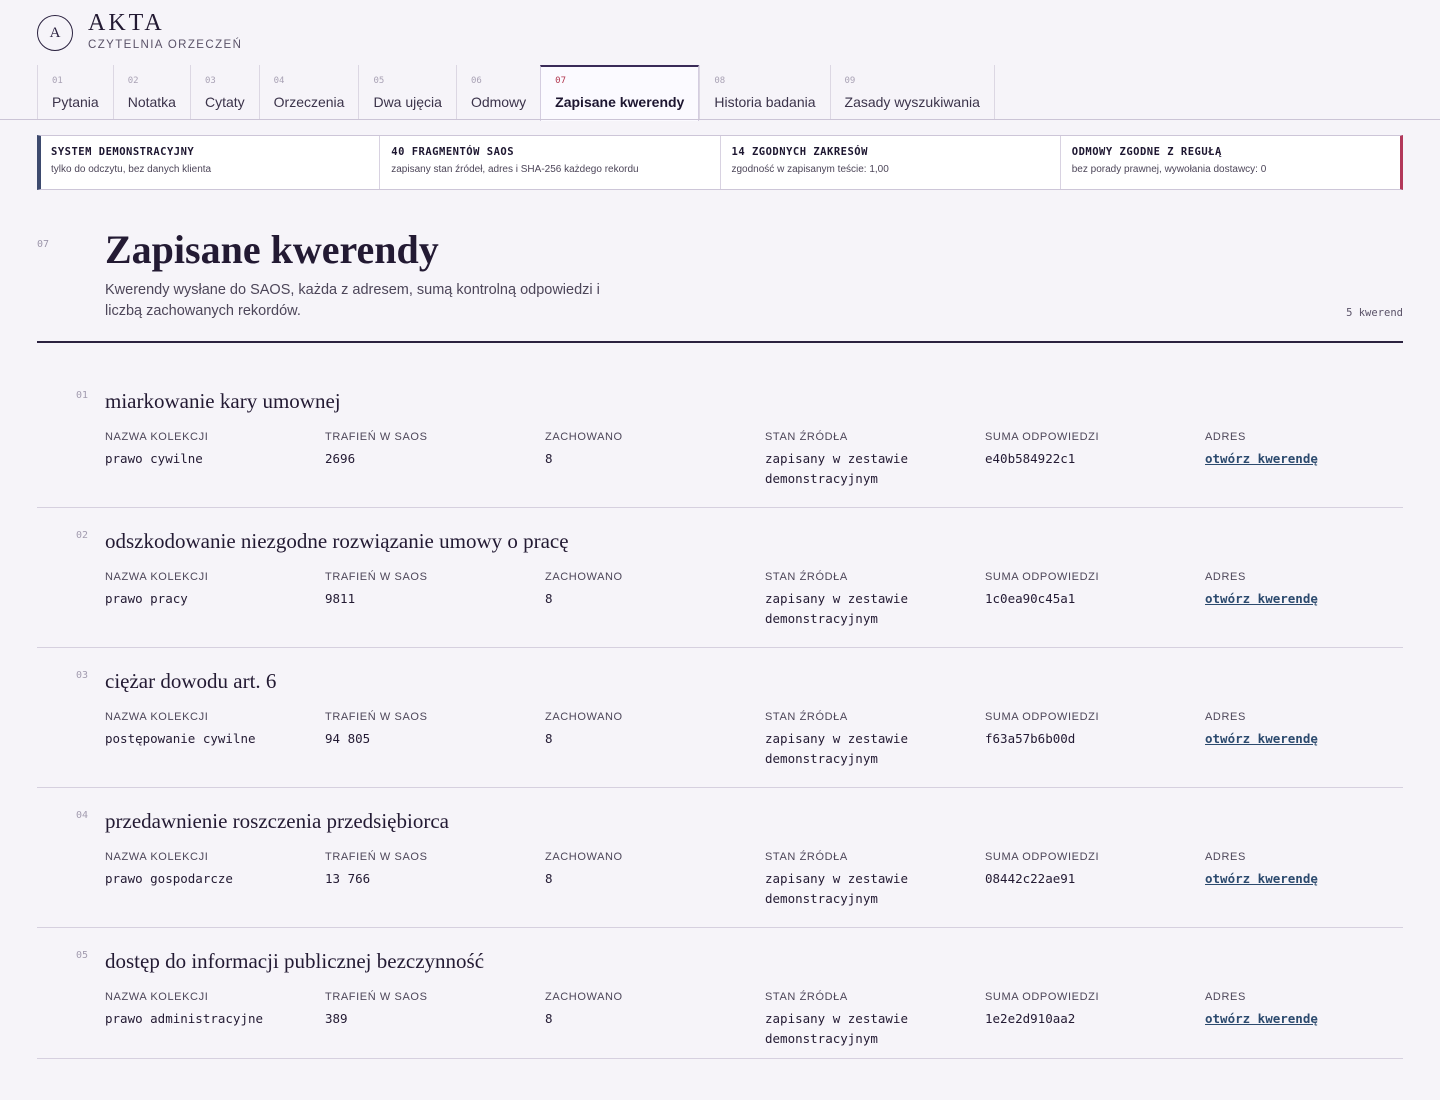 The image size is (1440, 1100). What do you see at coordinates (82, 955) in the screenshot?
I see `query-number: 05` at bounding box center [82, 955].